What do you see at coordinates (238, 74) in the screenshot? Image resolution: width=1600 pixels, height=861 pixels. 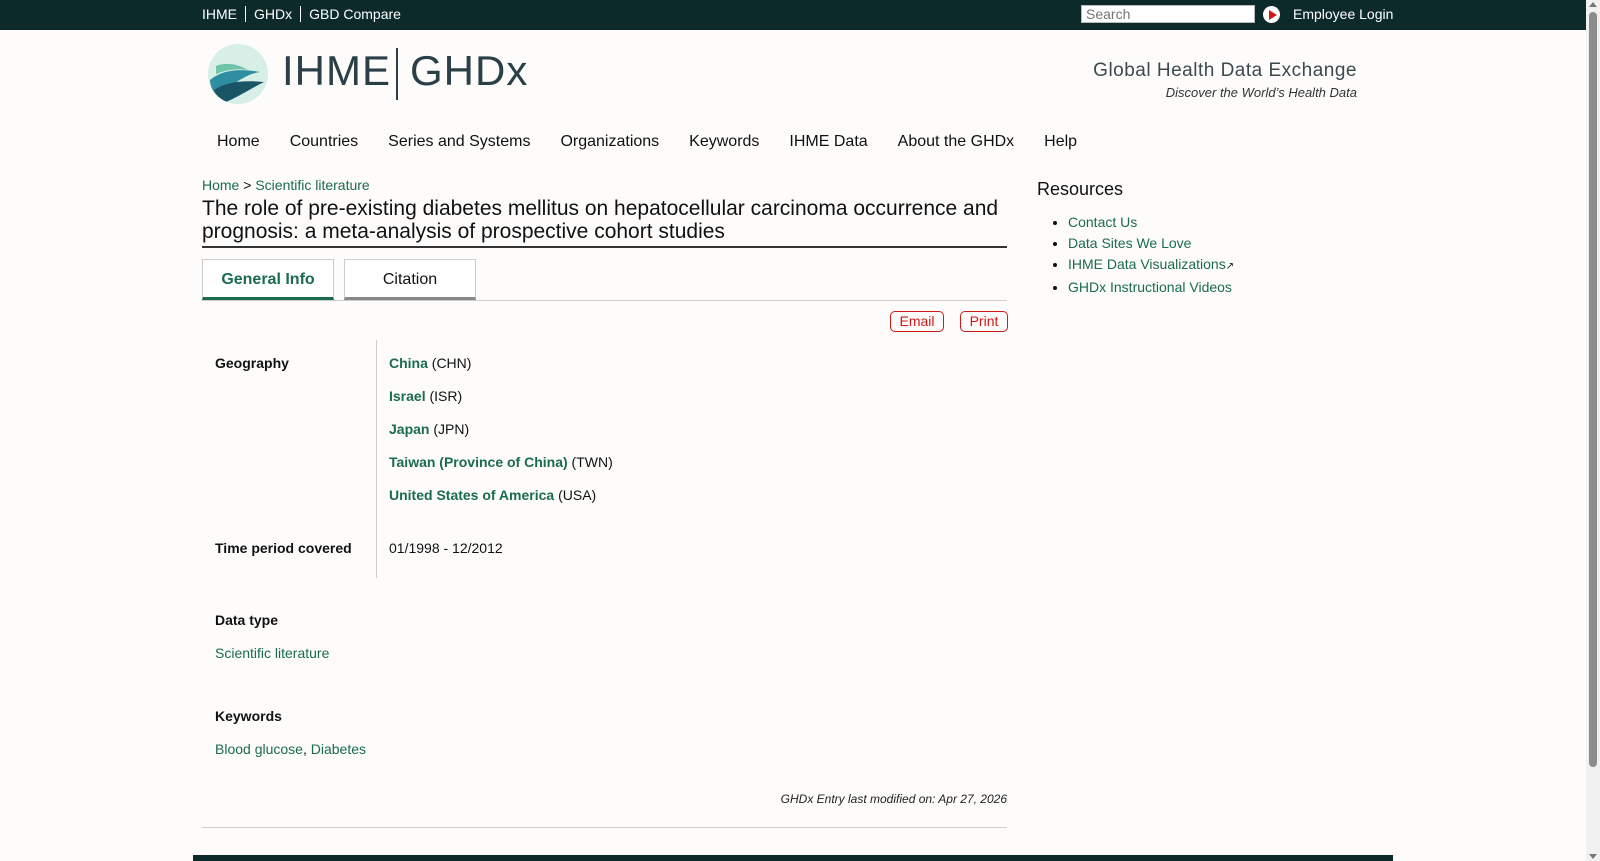 I see `ihme-logo-icon` at bounding box center [238, 74].